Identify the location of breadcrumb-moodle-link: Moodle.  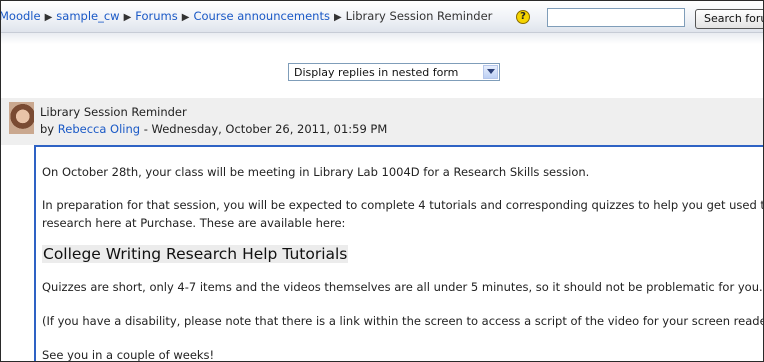
(21, 16).